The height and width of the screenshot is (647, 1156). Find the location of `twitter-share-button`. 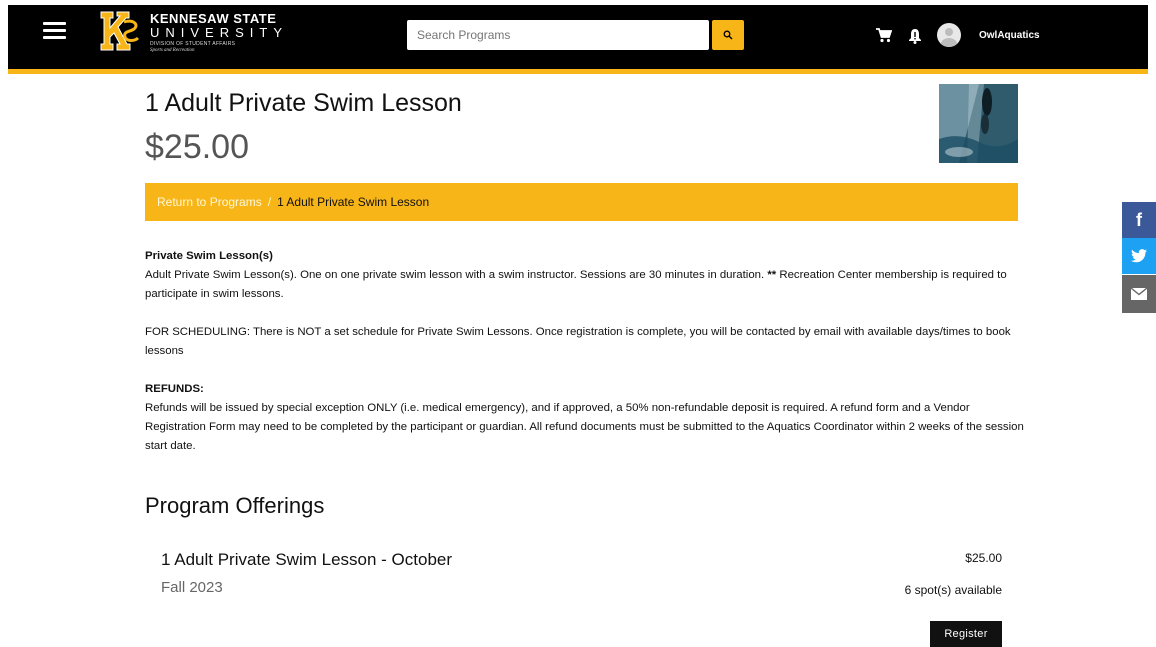

twitter-share-button is located at coordinates (1139, 256).